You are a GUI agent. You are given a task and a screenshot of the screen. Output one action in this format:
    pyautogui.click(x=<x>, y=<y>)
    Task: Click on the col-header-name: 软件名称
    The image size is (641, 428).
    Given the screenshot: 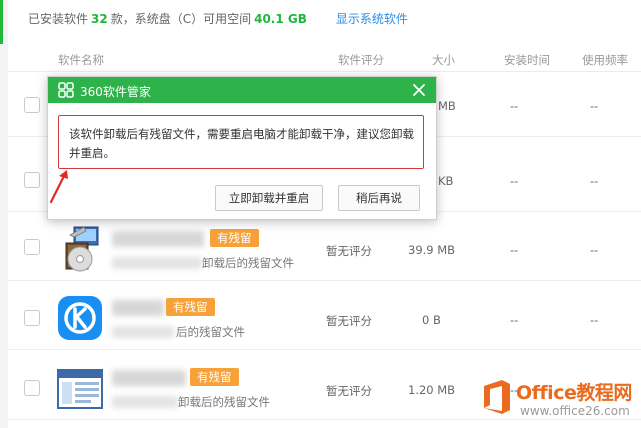 What is the action you would take?
    pyautogui.click(x=81, y=60)
    